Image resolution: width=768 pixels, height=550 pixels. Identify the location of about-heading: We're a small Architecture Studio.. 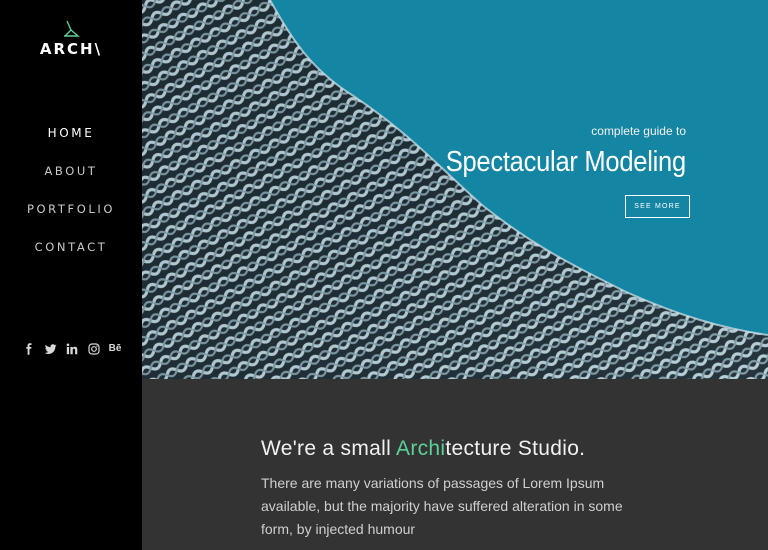
(423, 449).